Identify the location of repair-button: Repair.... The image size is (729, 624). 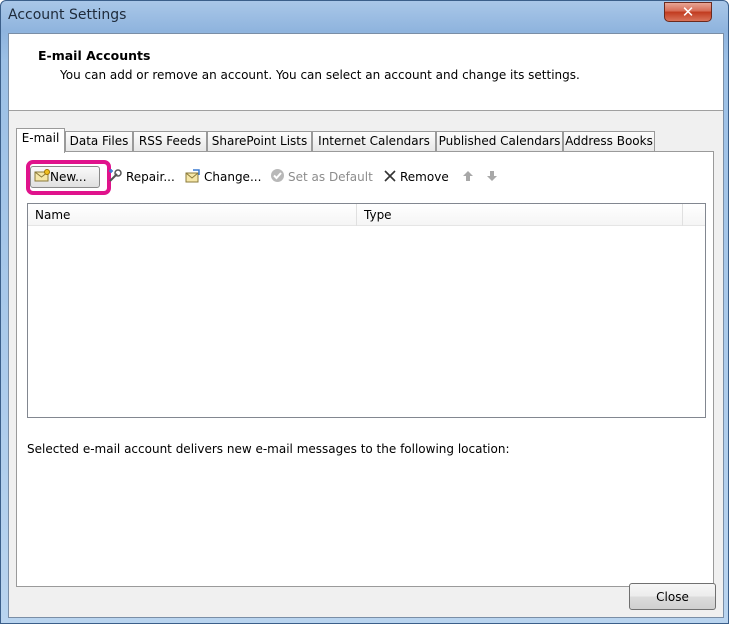
(141, 177).